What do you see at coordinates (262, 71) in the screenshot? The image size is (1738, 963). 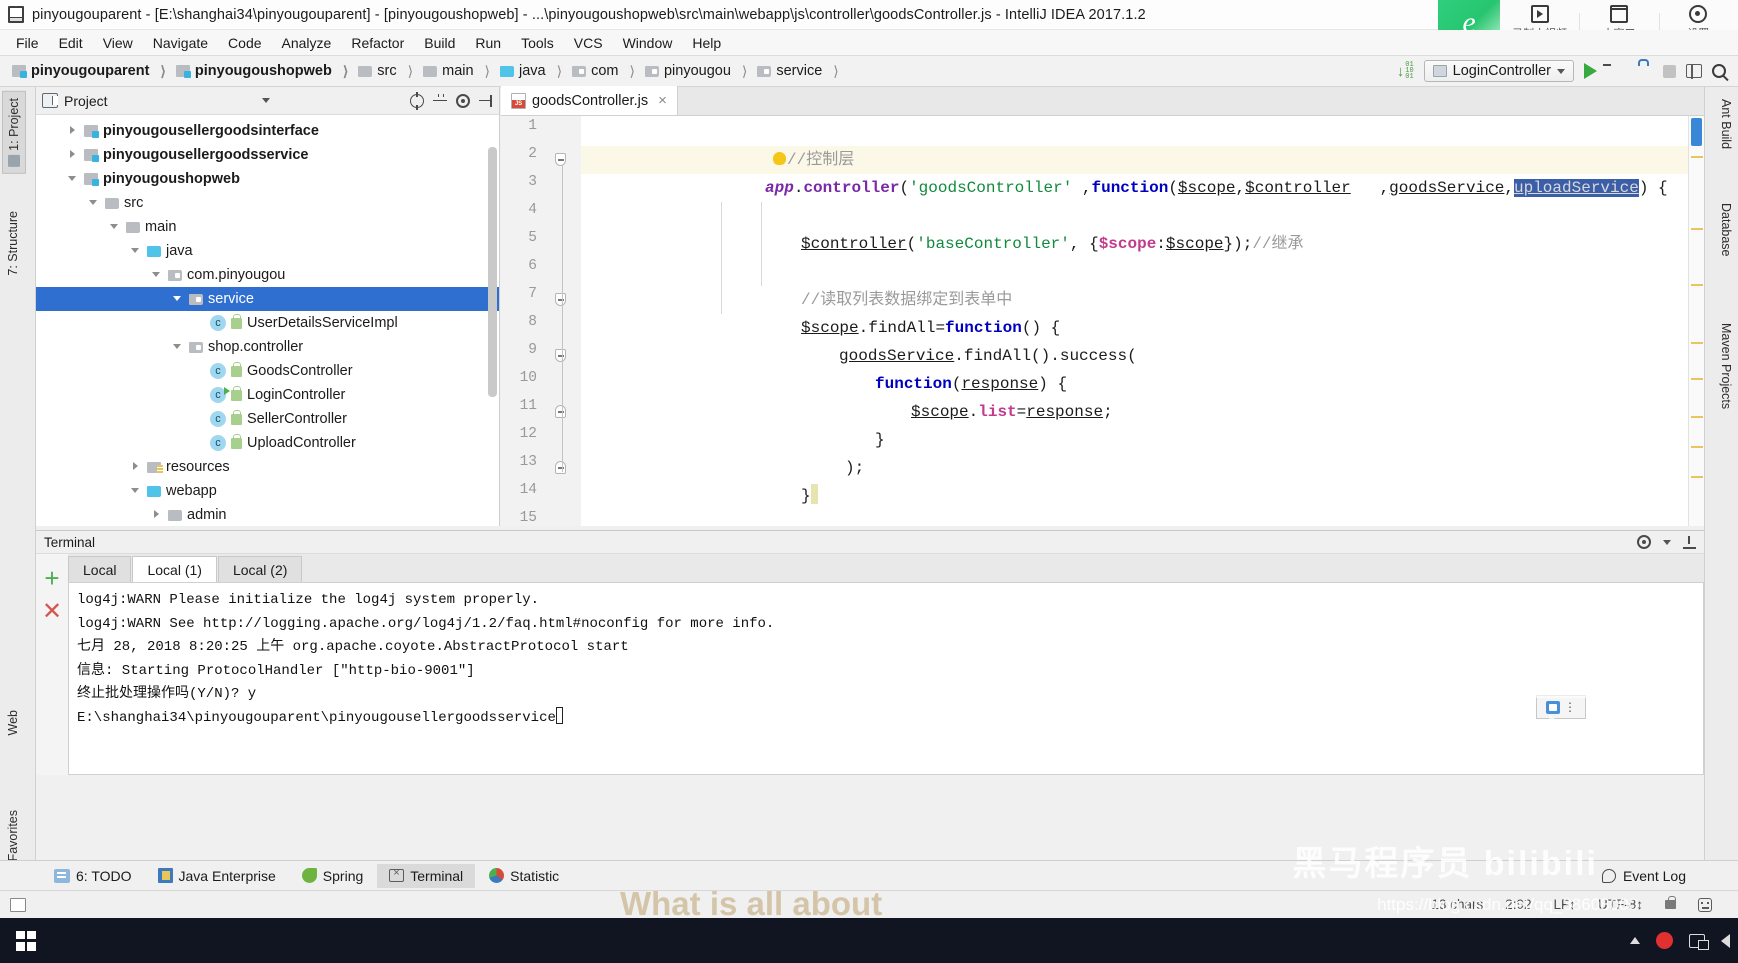 I see `breadcrumb-item-pinyougoushopweb: pinyougoushopweb ⟩` at bounding box center [262, 71].